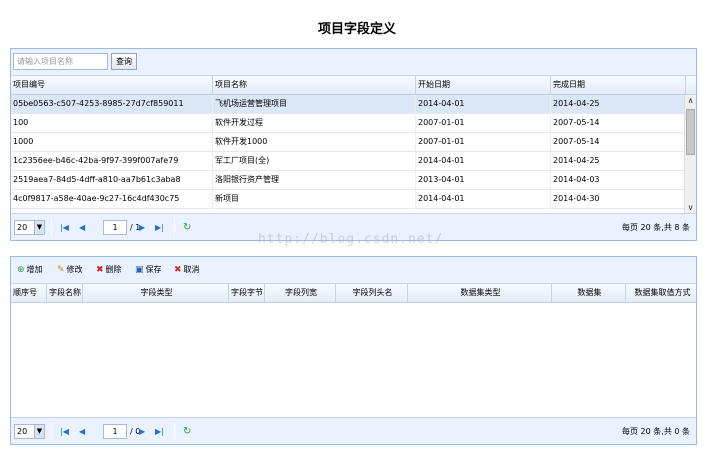 The height and width of the screenshot is (456, 714). Describe the element at coordinates (112, 104) in the screenshot. I see `cell-project-id: 05be0563-c507-4253-8985-27d7cf859011` at that location.